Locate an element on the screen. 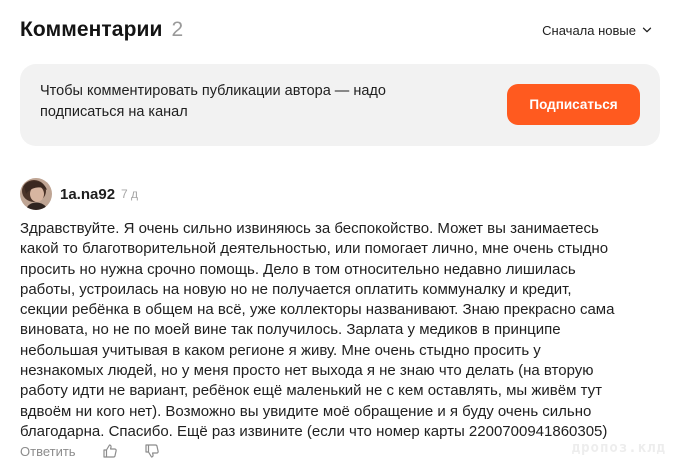  sort-dropdown: Сначала новые is located at coordinates (597, 30).